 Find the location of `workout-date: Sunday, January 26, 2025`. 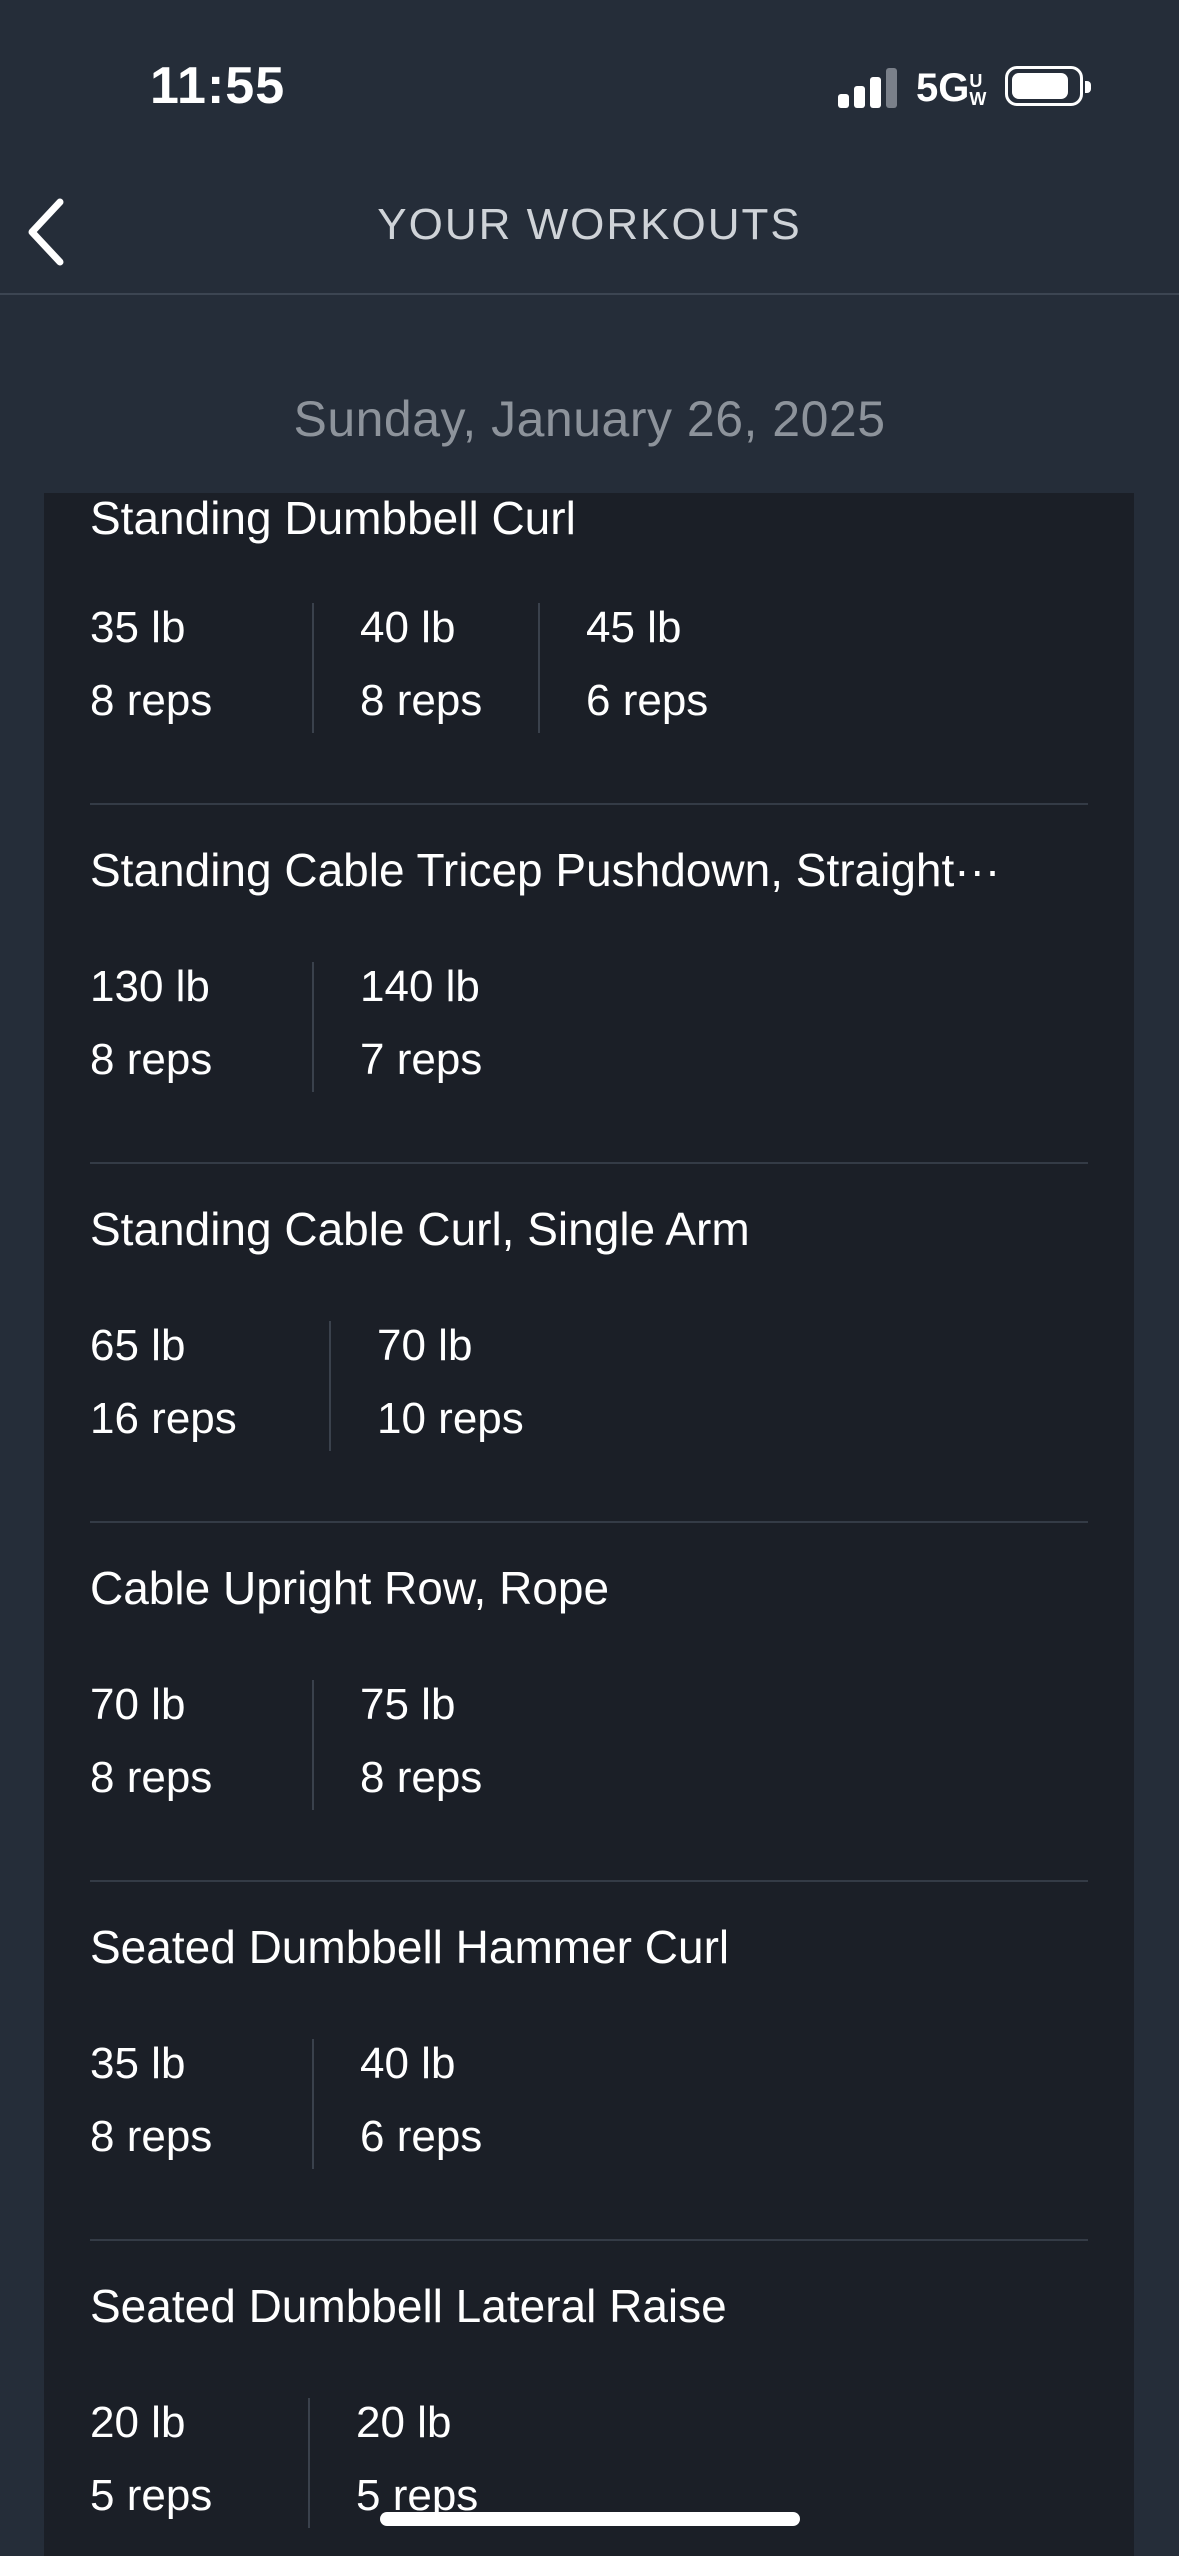

workout-date: Sunday, January 26, 2025 is located at coordinates (589, 419).